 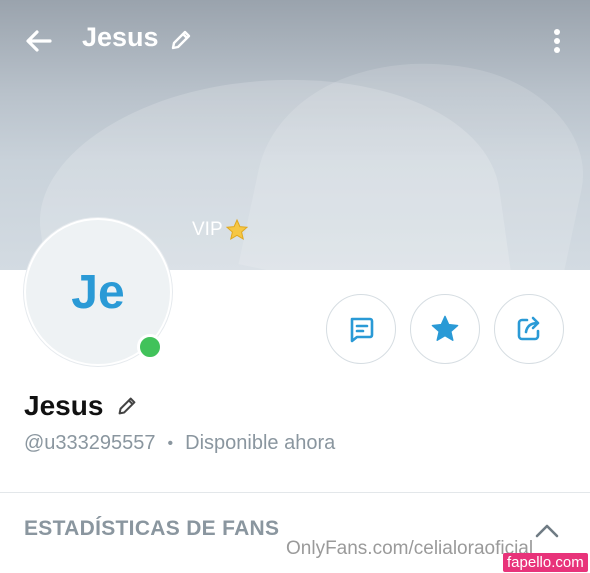 I want to click on message-button, so click(x=361, y=329).